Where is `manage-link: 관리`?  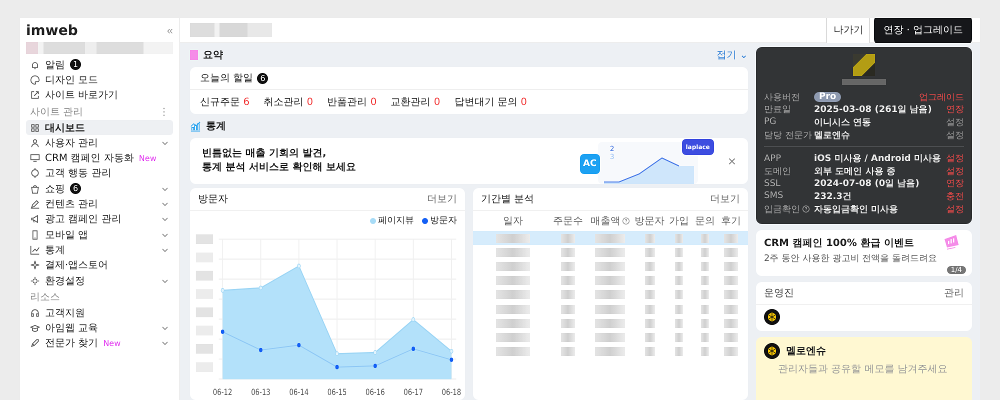
manage-link: 관리 is located at coordinates (954, 293).